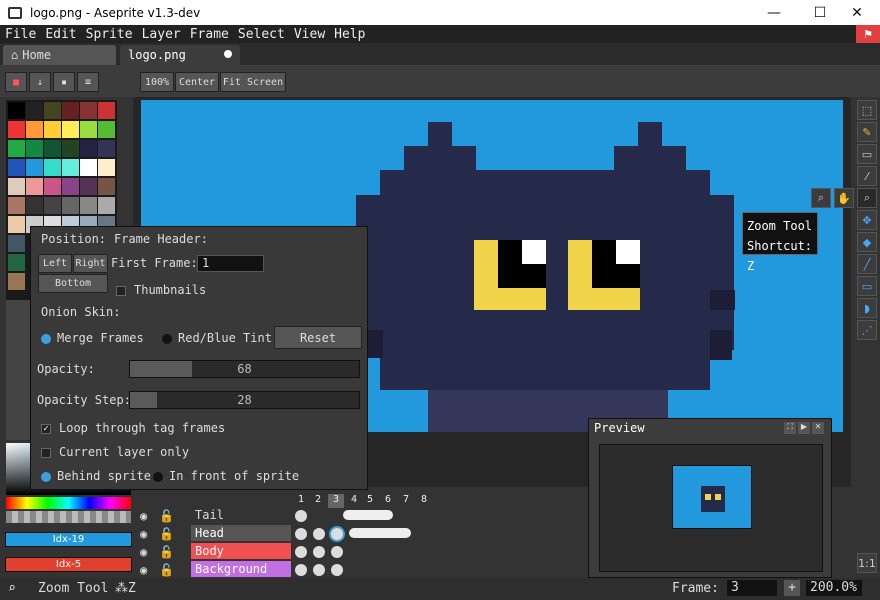 The height and width of the screenshot is (600, 880). I want to click on line-icon: ╱, so click(867, 264).